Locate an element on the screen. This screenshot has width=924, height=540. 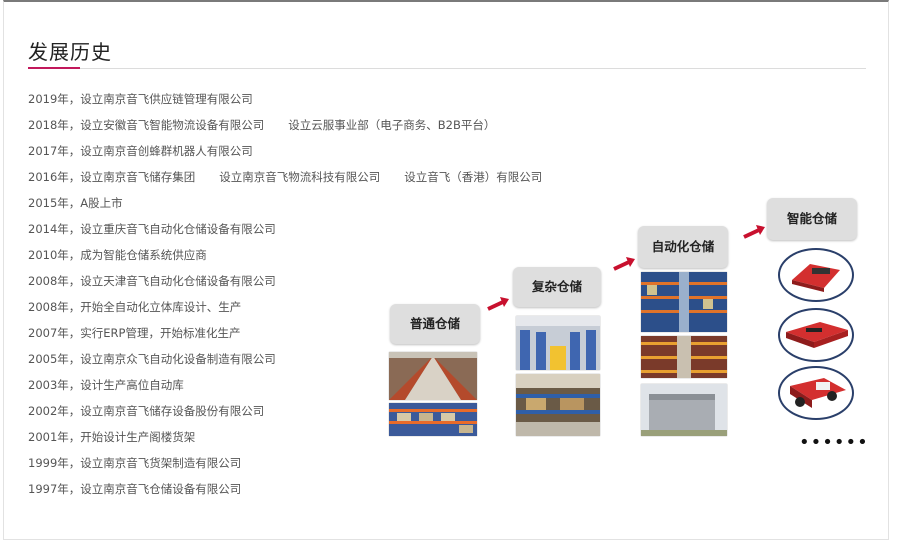
timeline-item: 2019年，设立南京音飞供应链管理有限公司 is located at coordinates (285, 99).